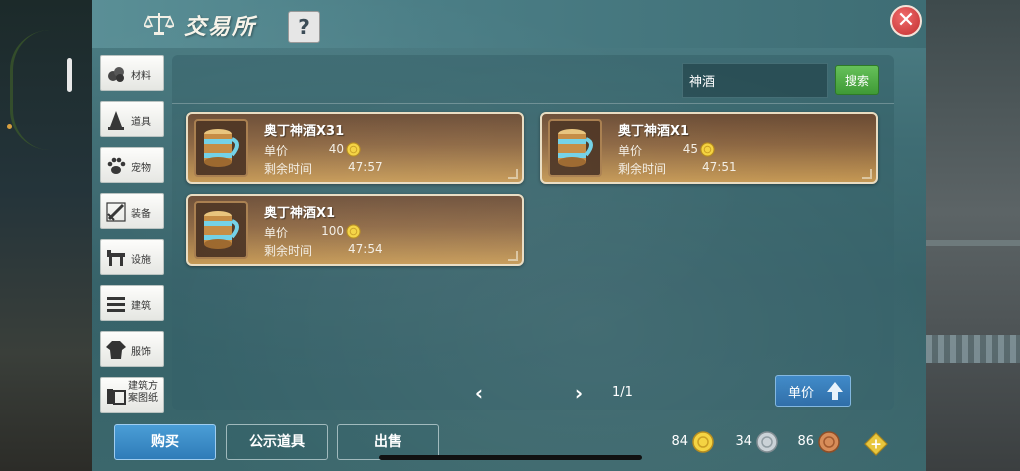 This screenshot has height=471, width=1020. I want to click on search-button: 搜索, so click(857, 80).